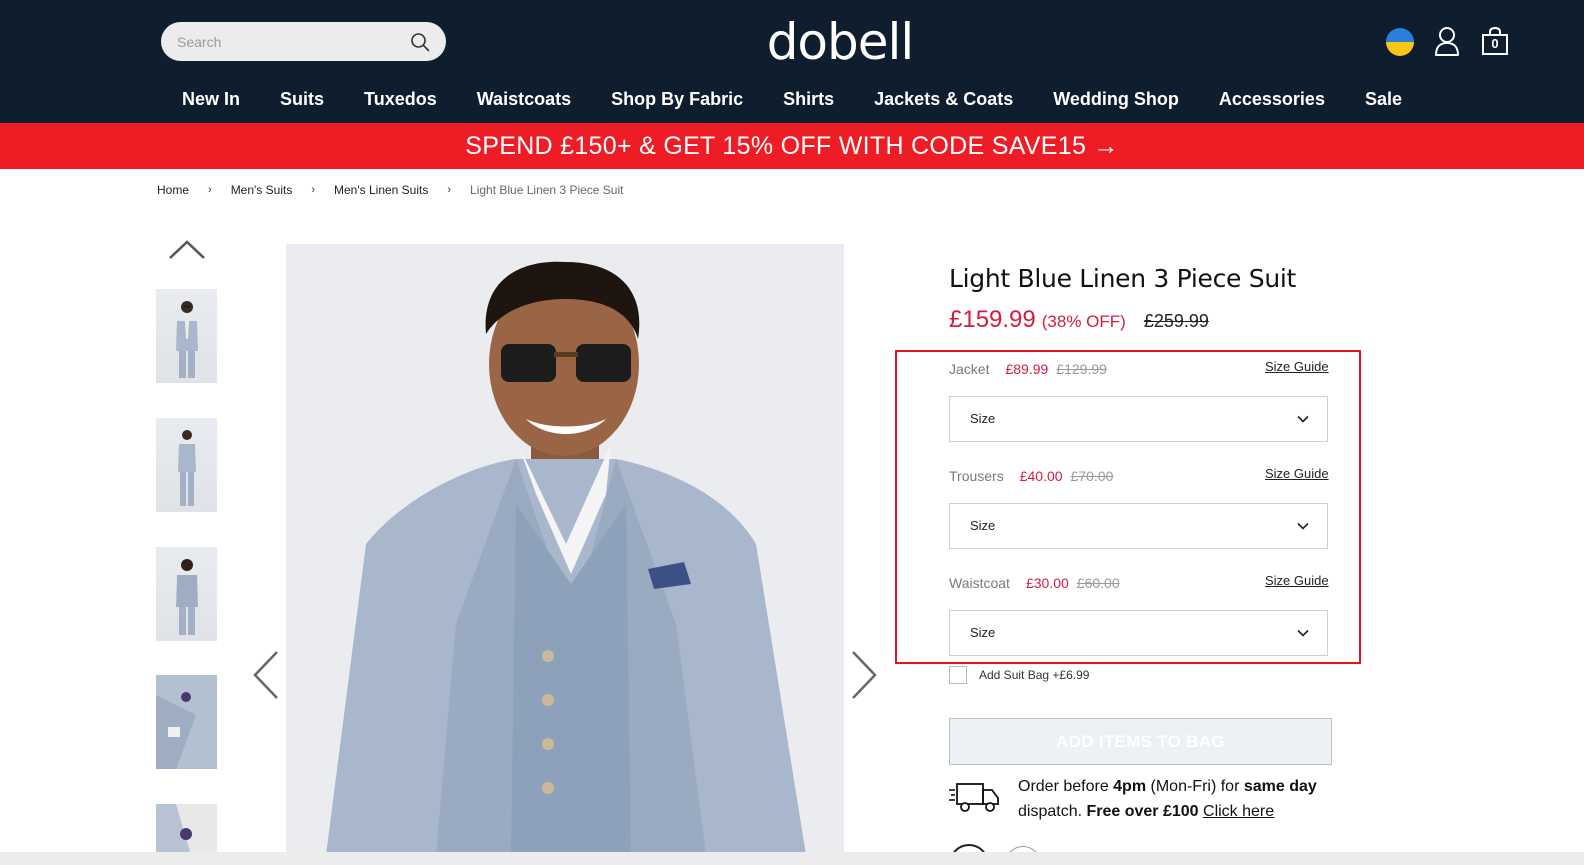 This screenshot has height=865, width=1584. Describe the element at coordinates (969, 369) in the screenshot. I see `option-name: Jacket` at that location.